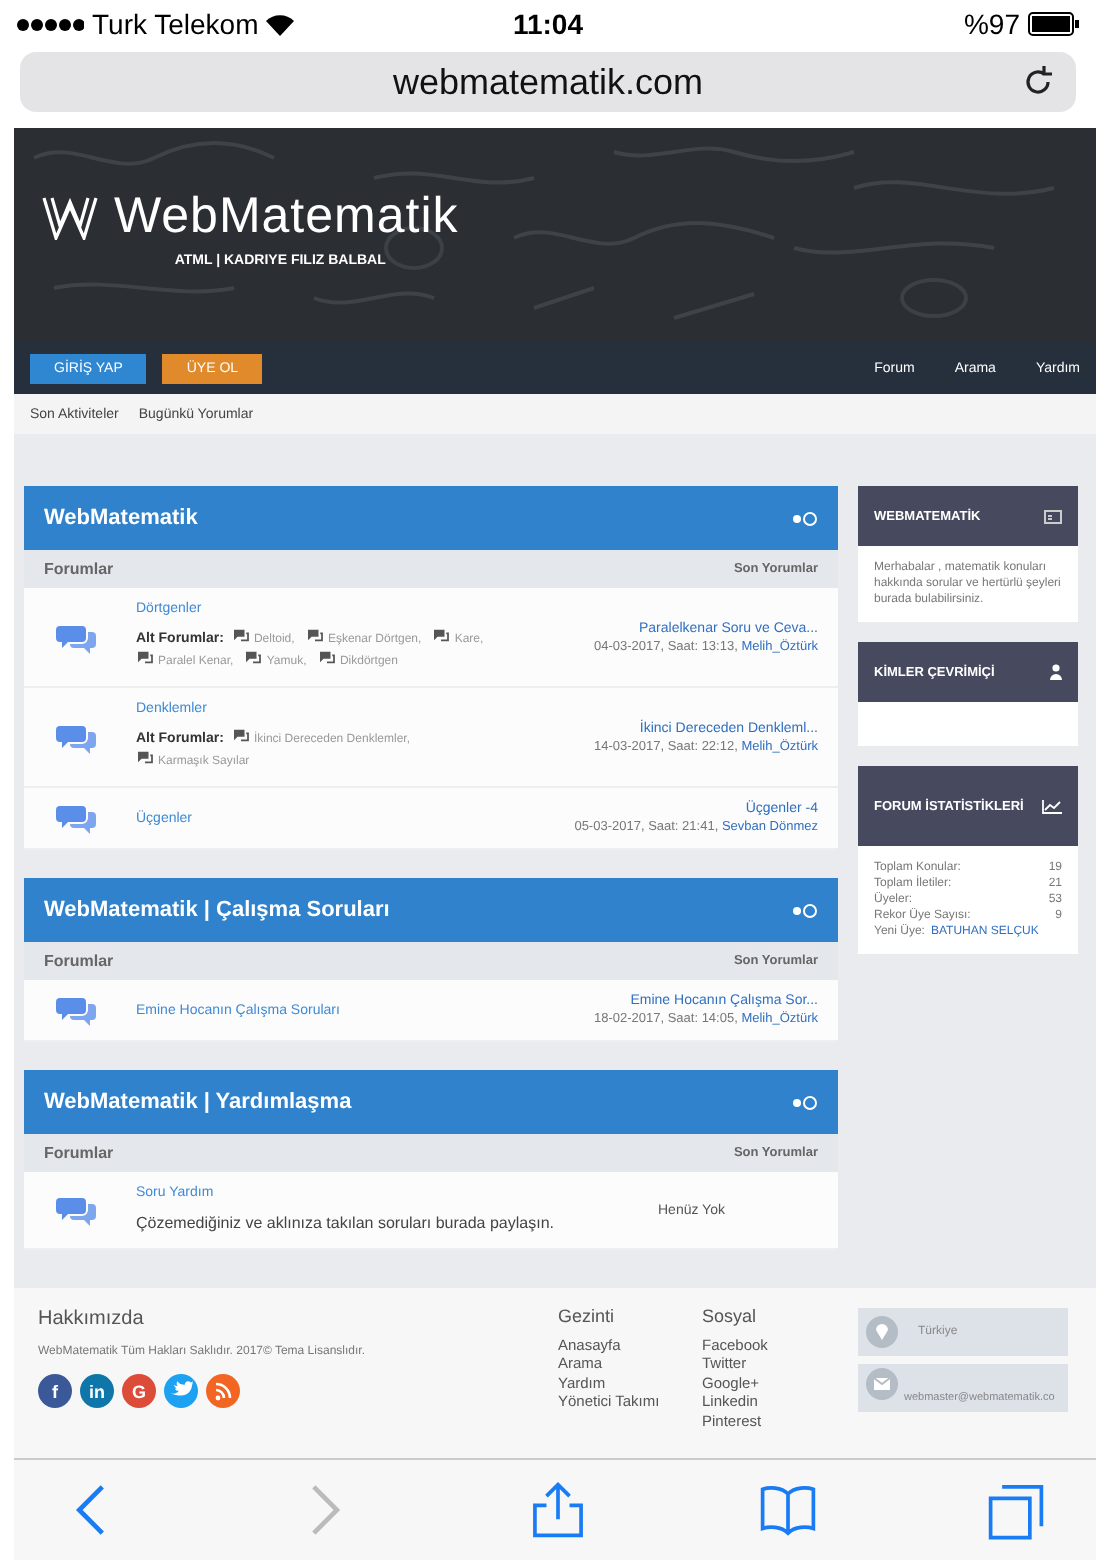  Describe the element at coordinates (97, 1391) in the screenshot. I see `social-button: in` at that location.